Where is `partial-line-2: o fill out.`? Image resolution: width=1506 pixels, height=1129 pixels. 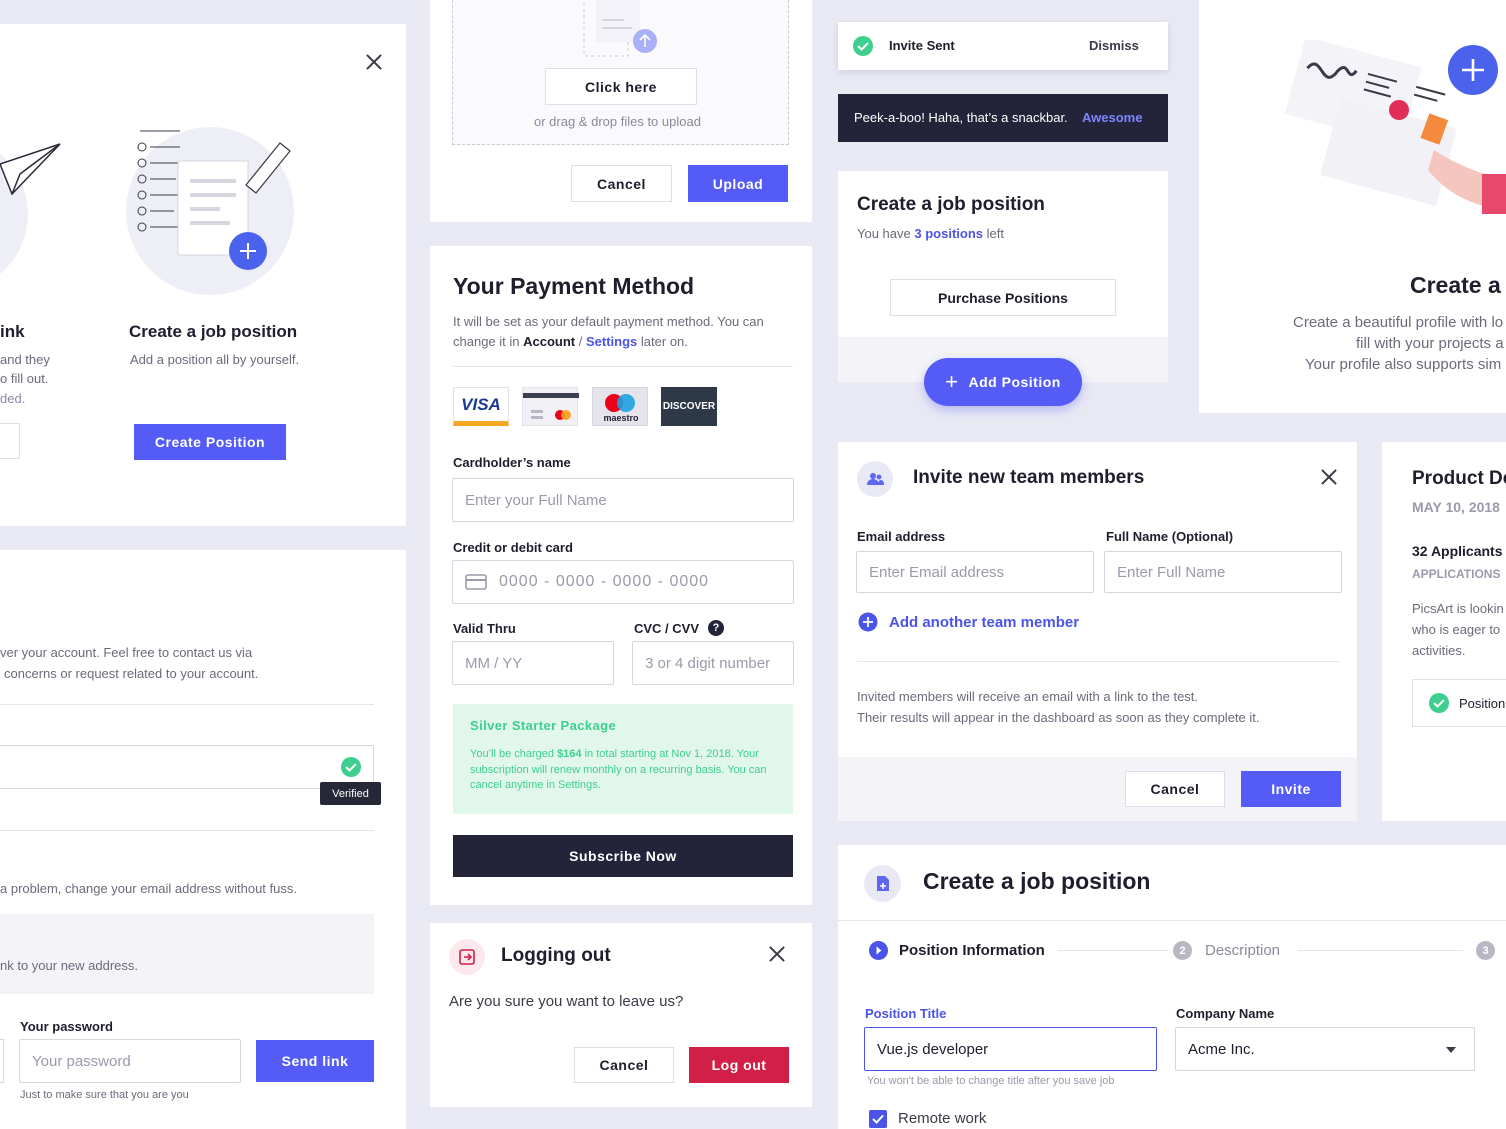 partial-line-2: o fill out. is located at coordinates (24, 378).